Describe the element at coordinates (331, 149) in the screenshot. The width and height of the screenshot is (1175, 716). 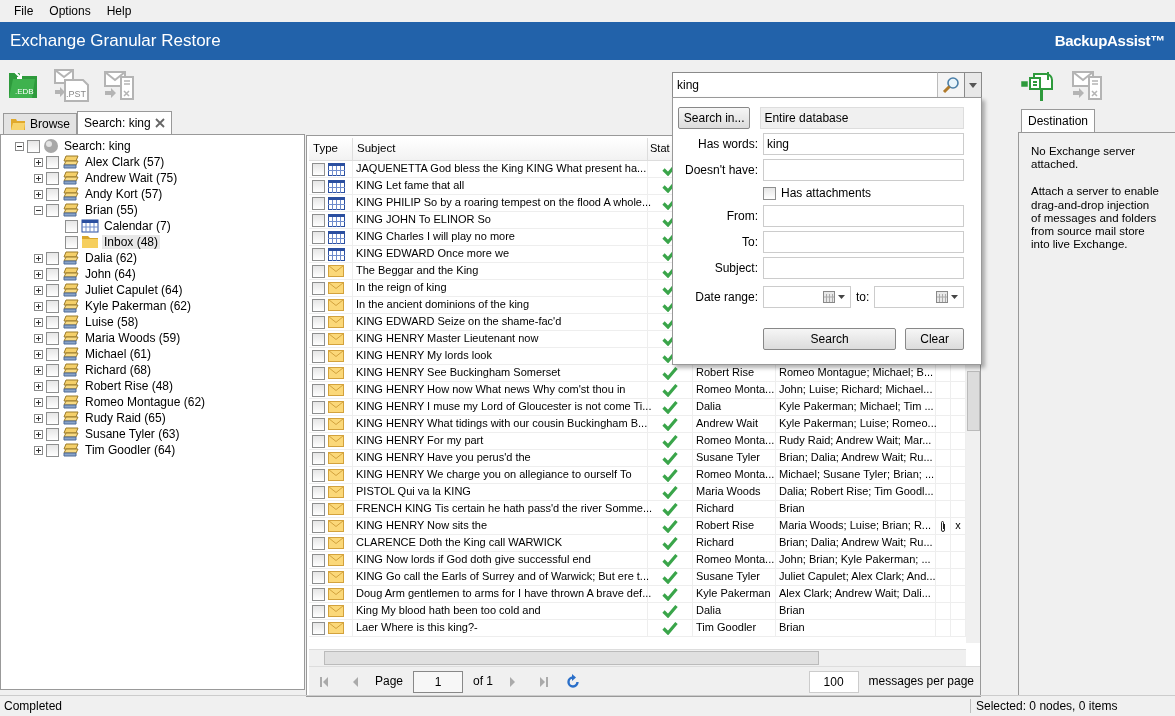
I see `column-header: Type` at that location.